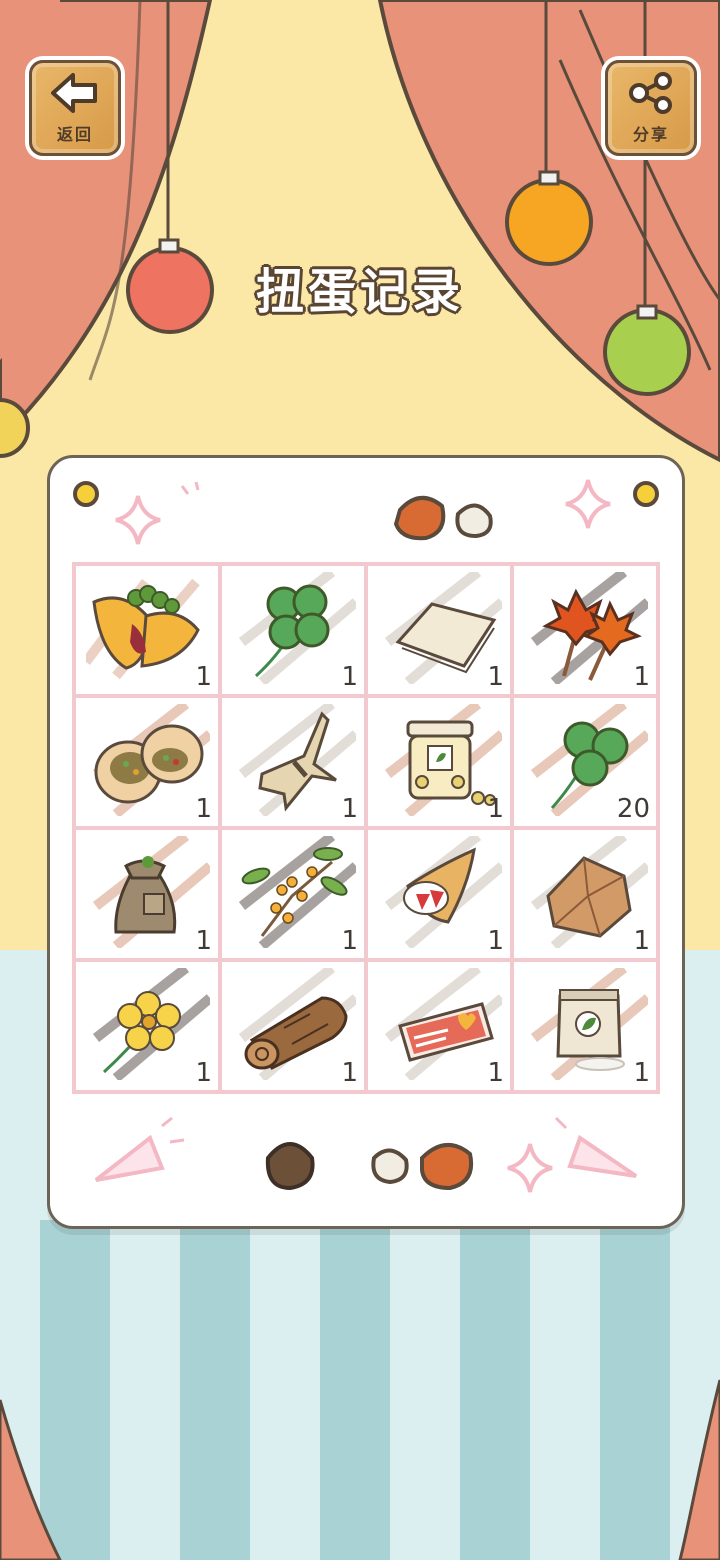 Image resolution: width=720 pixels, height=1560 pixels. Describe the element at coordinates (443, 892) in the screenshot. I see `strawberry-crepe-icon` at that location.